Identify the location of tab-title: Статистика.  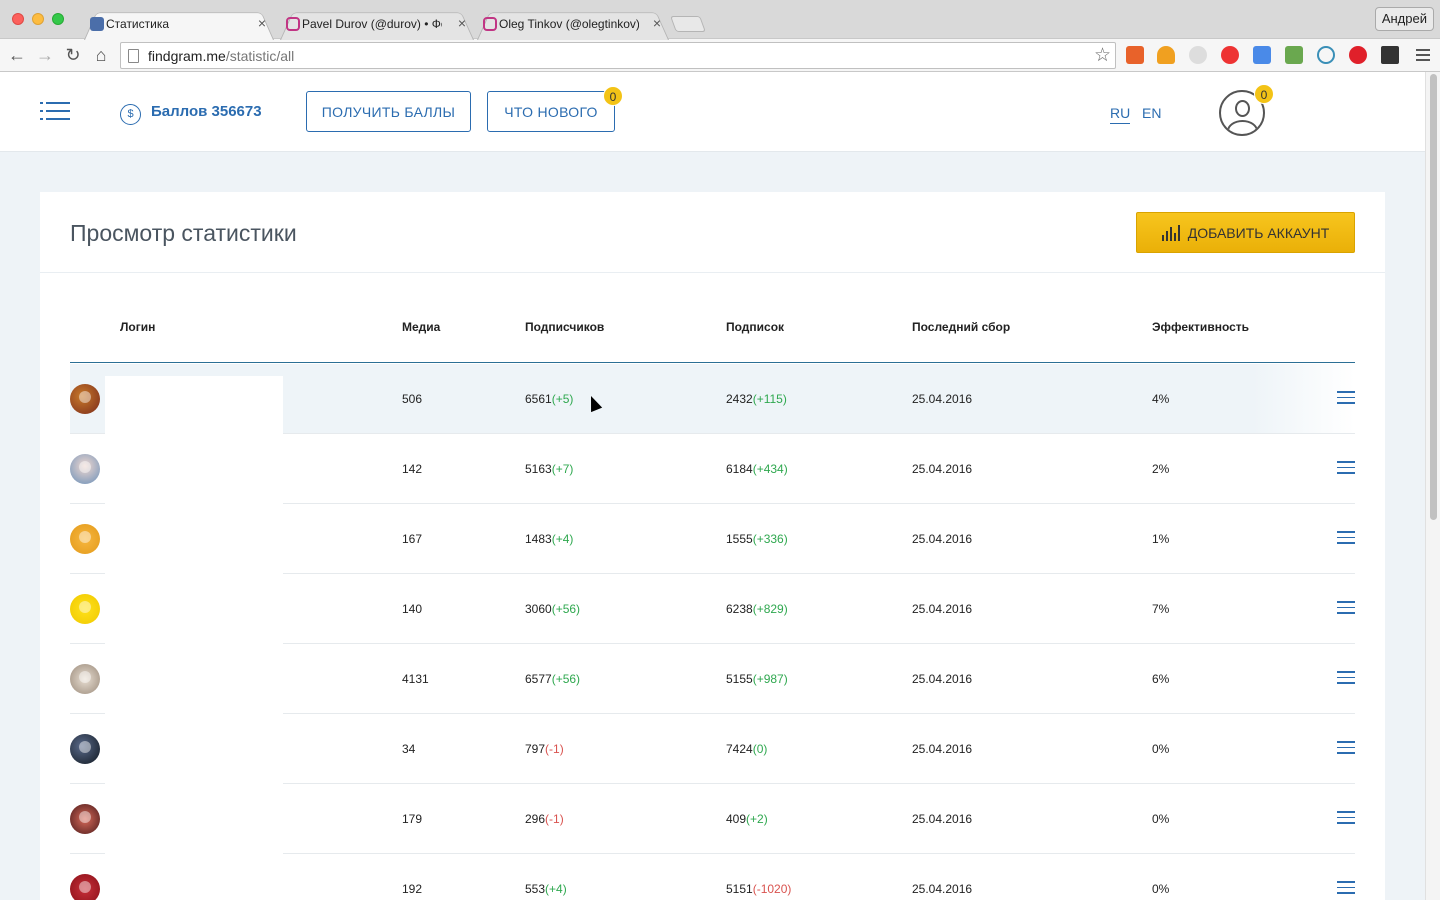
(138, 24).